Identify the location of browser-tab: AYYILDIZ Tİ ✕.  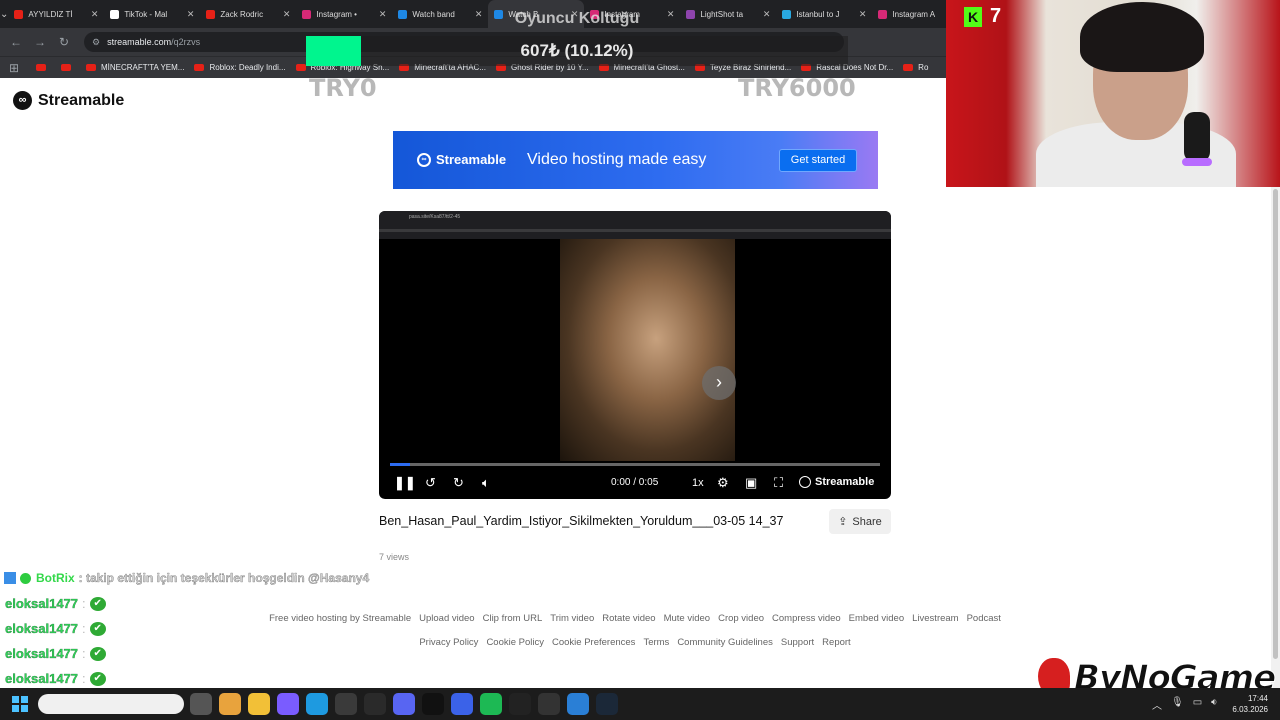
(56, 14).